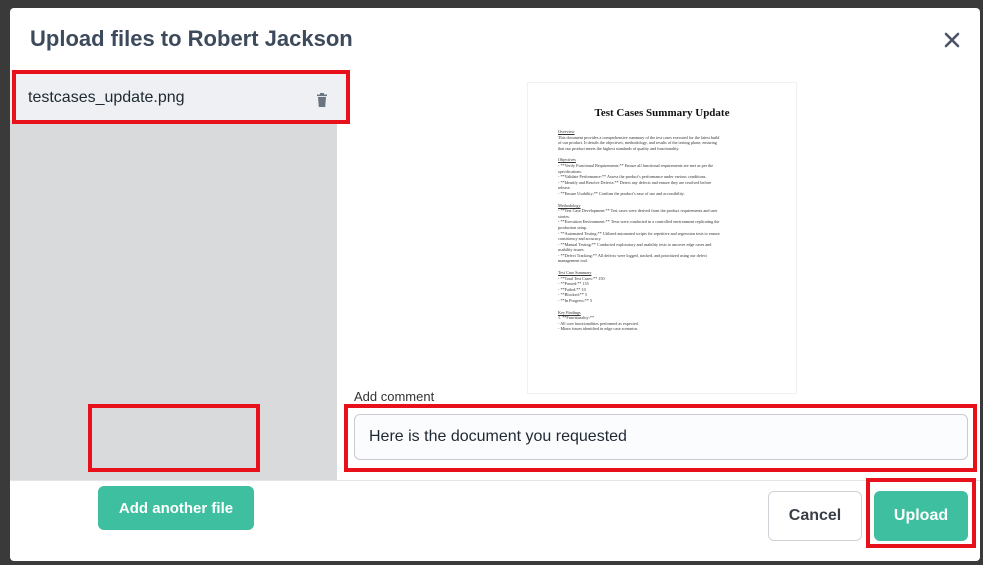 The height and width of the screenshot is (565, 983). What do you see at coordinates (575, 301) in the screenshot?
I see `preview-line: - **In Progress:** 5` at bounding box center [575, 301].